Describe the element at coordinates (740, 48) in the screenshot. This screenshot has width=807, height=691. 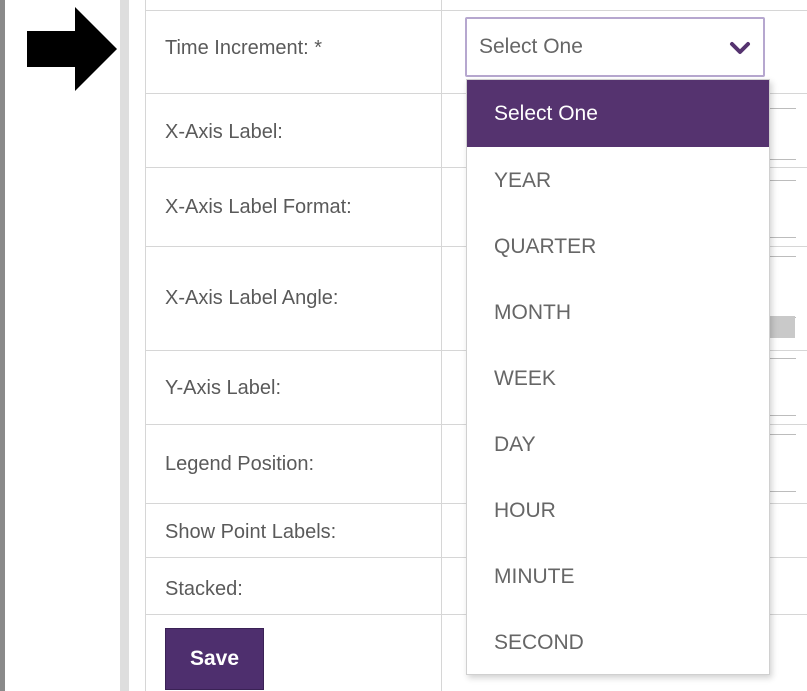
I see `chevron-down-icon` at that location.